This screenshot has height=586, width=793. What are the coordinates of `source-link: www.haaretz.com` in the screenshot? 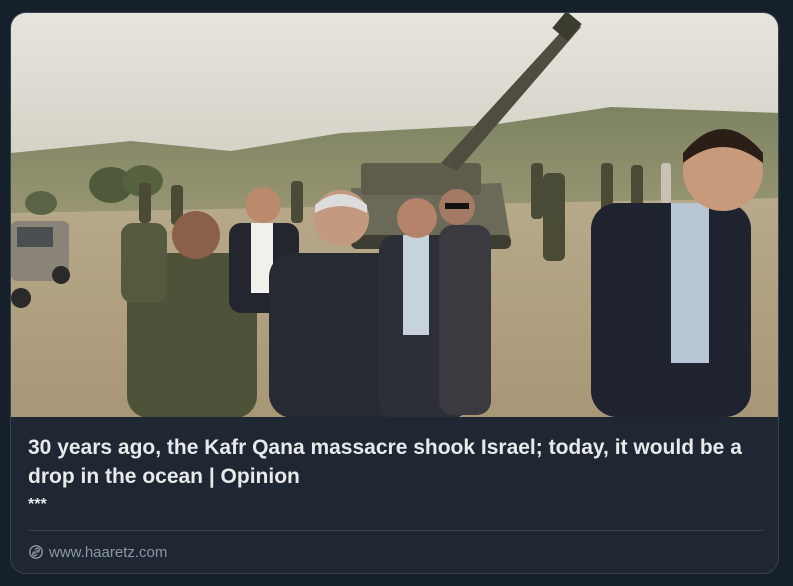 It's located at (97, 552).